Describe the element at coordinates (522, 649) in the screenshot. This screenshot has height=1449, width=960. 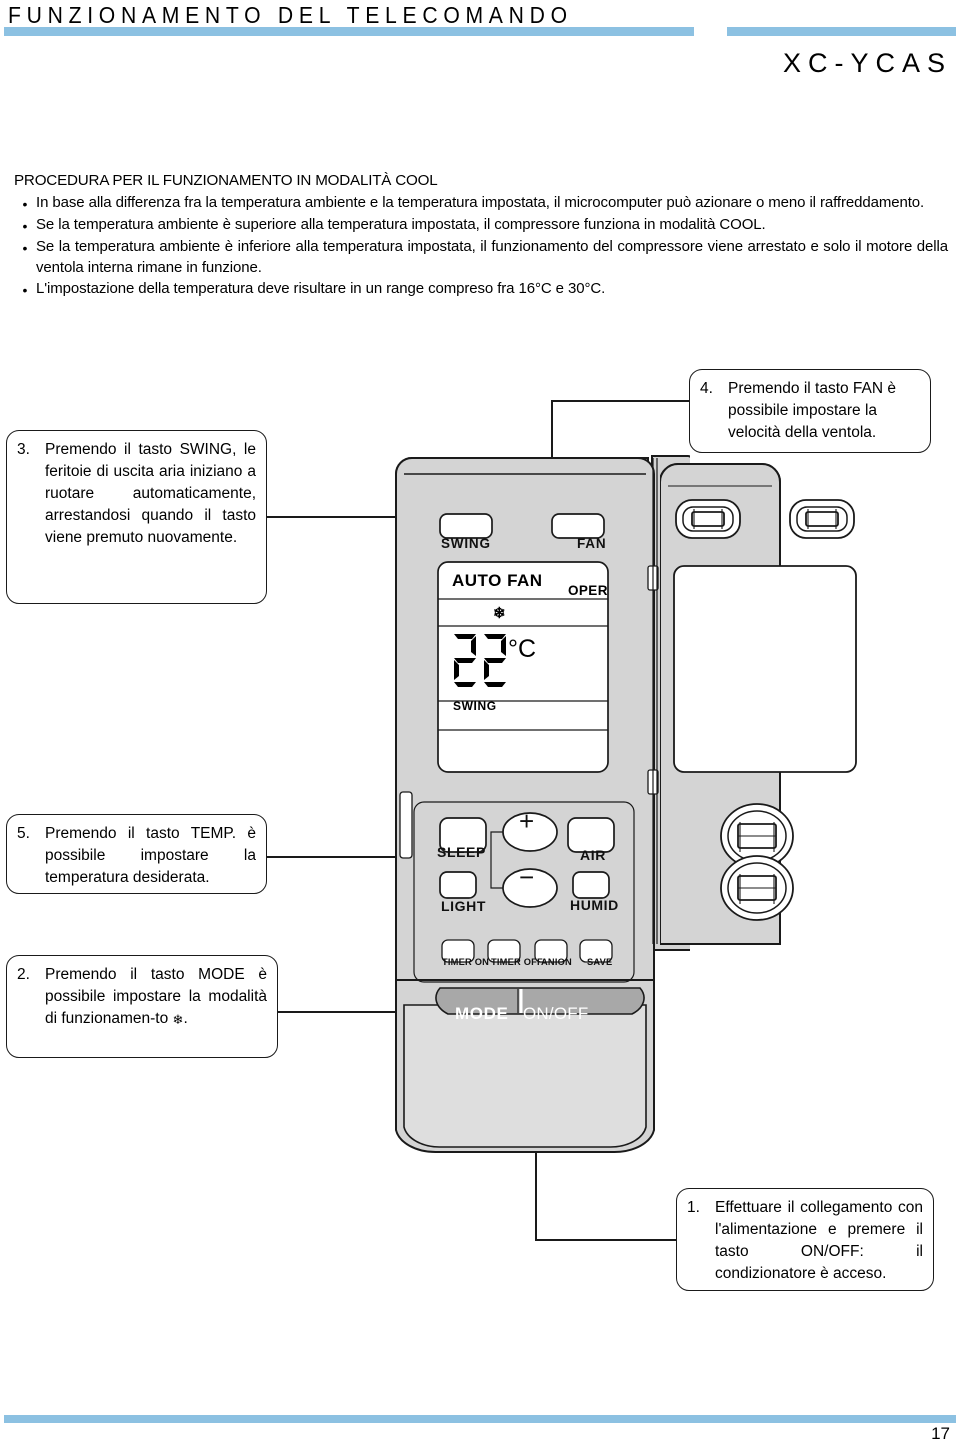
I see `lcd-temperature-unit: °C` at that location.